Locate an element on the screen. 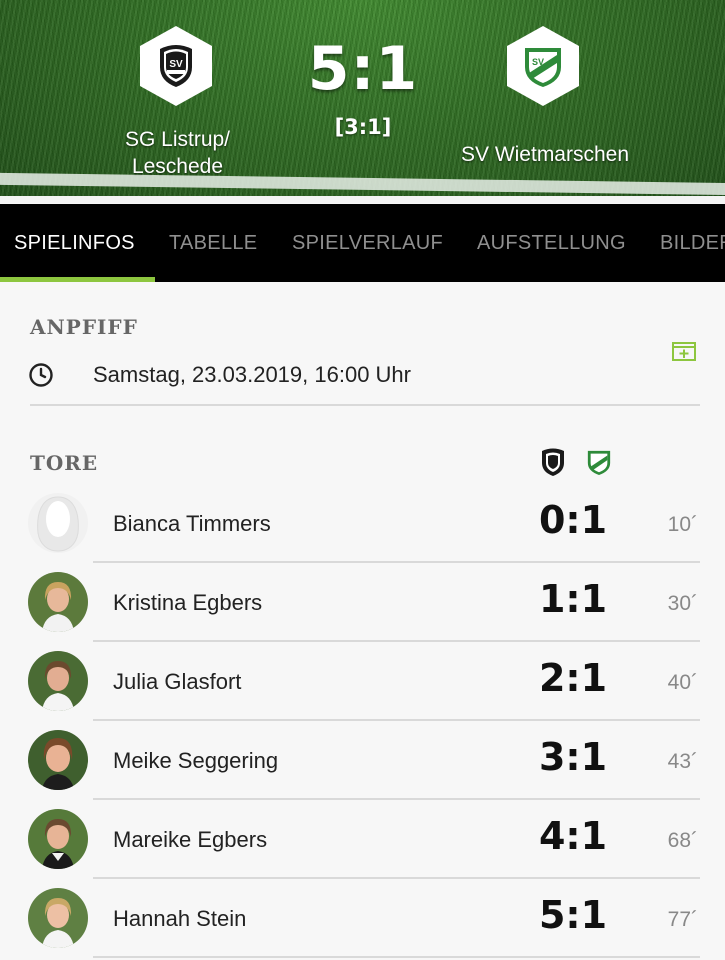  tab-spielverlauf: SPIELVERLAUF is located at coordinates (367, 243).